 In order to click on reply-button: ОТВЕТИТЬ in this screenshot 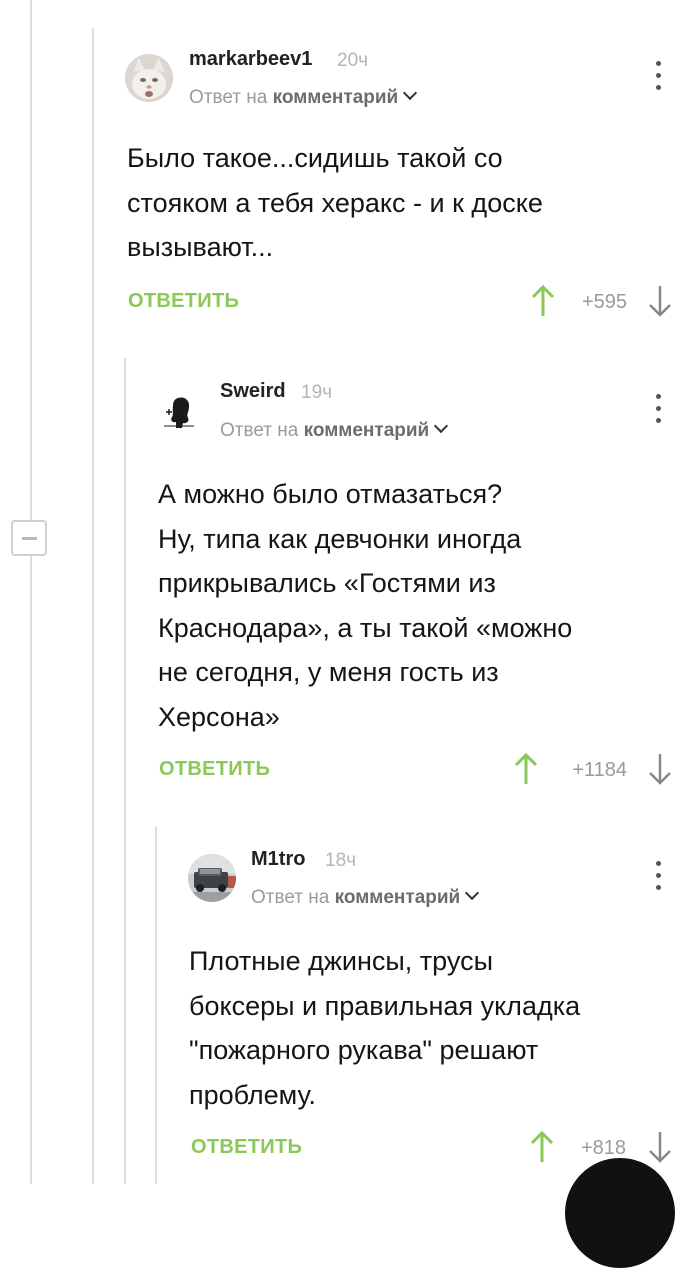, I will do `click(246, 1147)`.